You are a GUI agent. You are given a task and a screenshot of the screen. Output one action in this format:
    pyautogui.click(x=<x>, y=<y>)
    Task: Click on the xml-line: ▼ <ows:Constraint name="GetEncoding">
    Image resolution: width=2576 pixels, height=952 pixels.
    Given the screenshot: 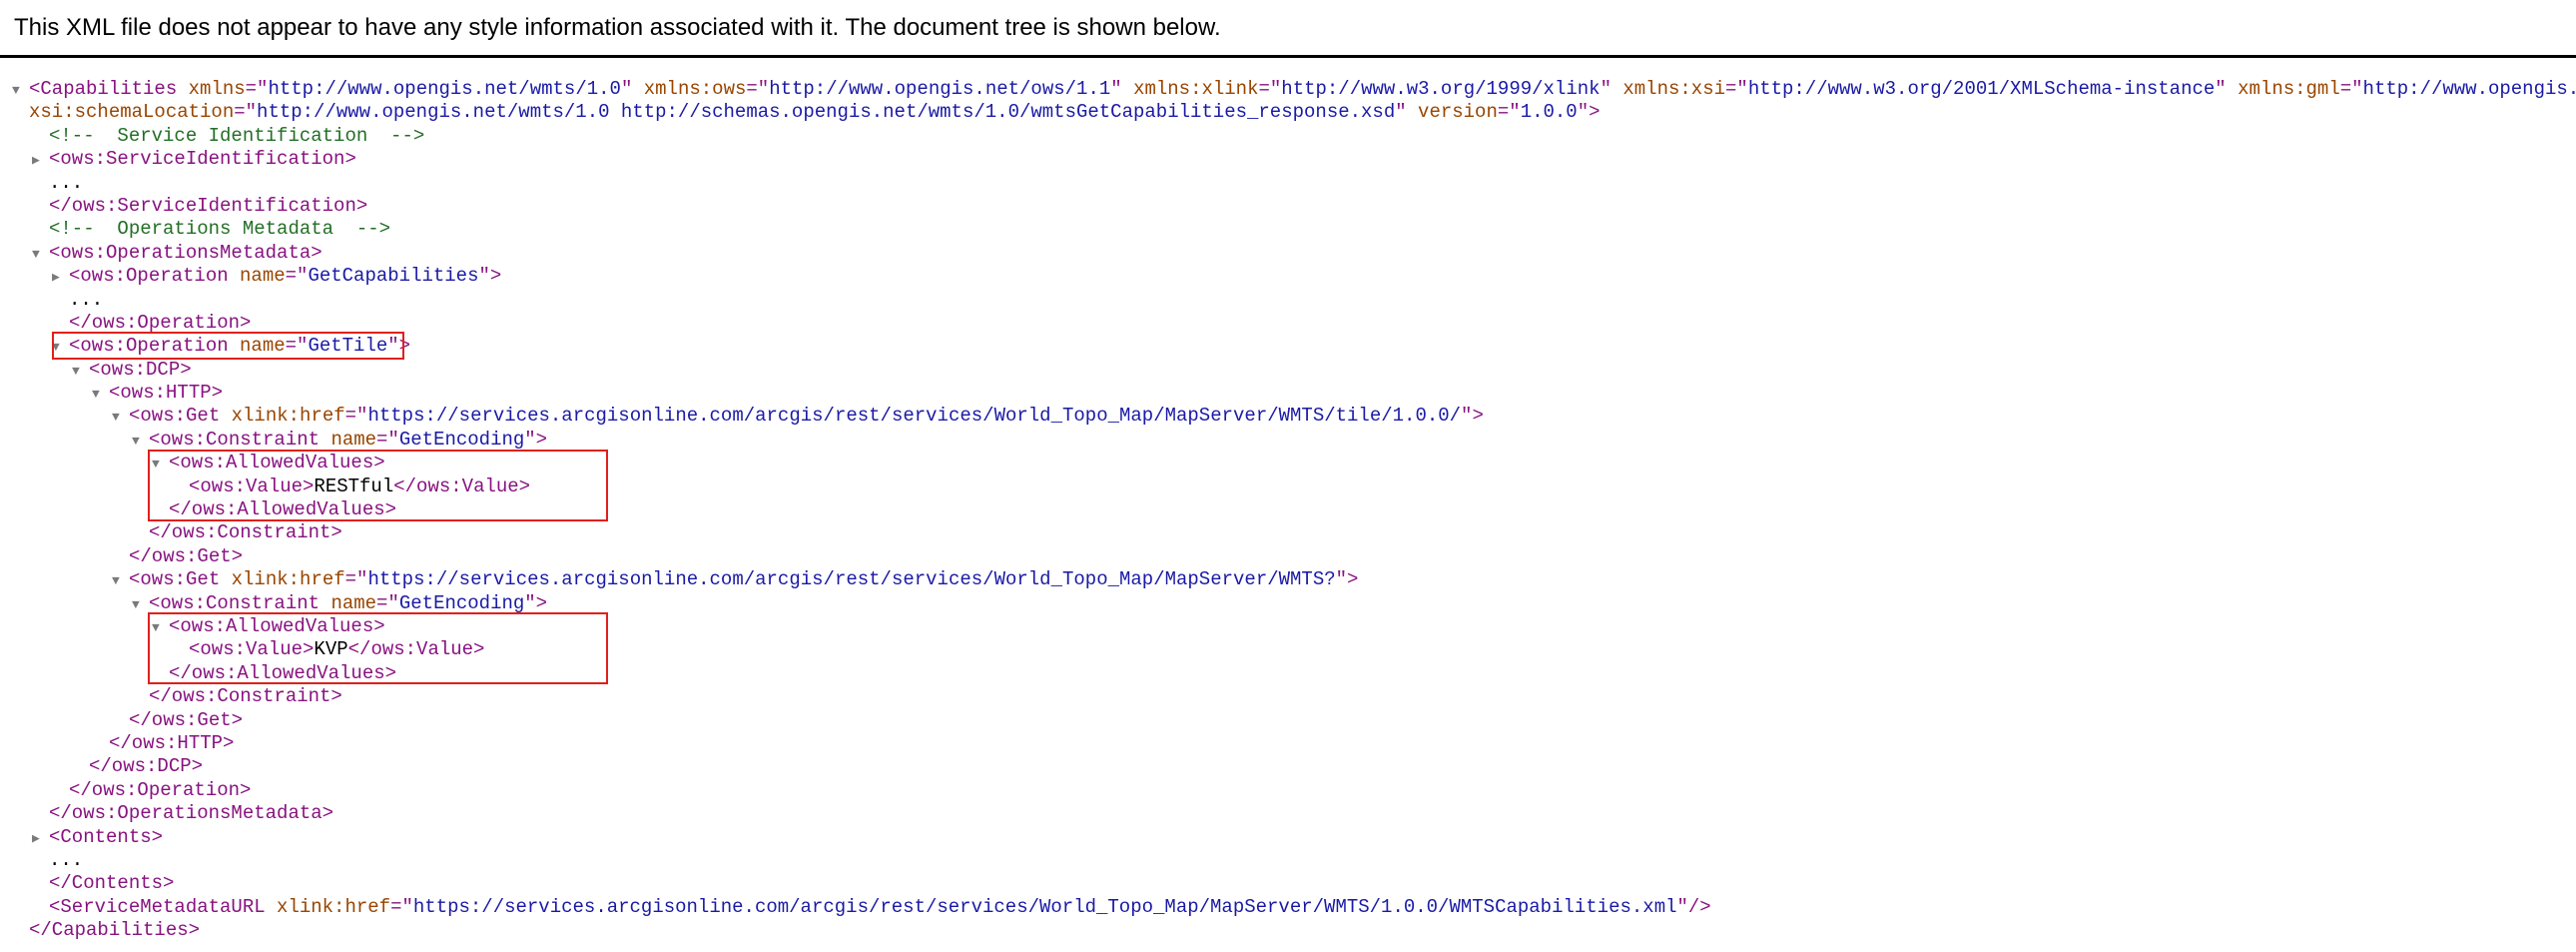 What is the action you would take?
    pyautogui.click(x=1288, y=603)
    